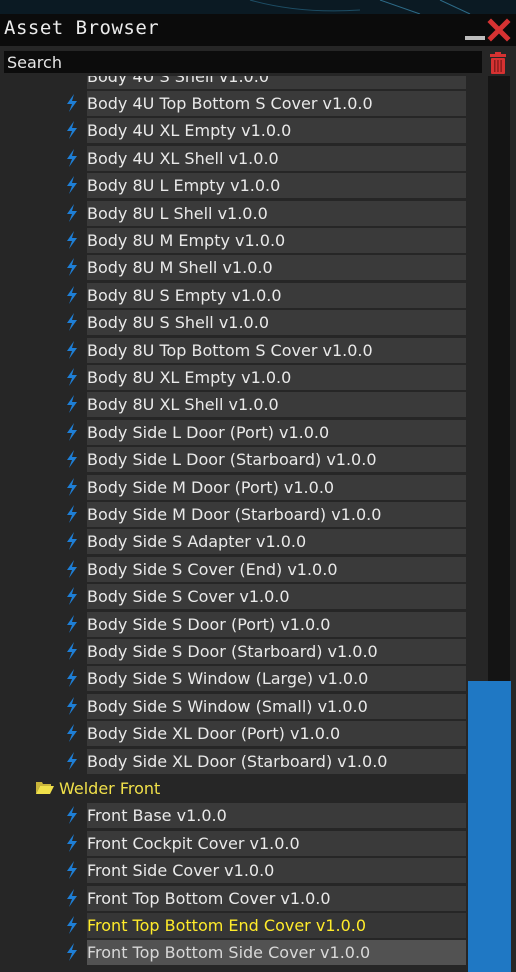 The height and width of the screenshot is (972, 516). I want to click on tree-item: Body 8U L Shell v1.0.0, so click(276, 213).